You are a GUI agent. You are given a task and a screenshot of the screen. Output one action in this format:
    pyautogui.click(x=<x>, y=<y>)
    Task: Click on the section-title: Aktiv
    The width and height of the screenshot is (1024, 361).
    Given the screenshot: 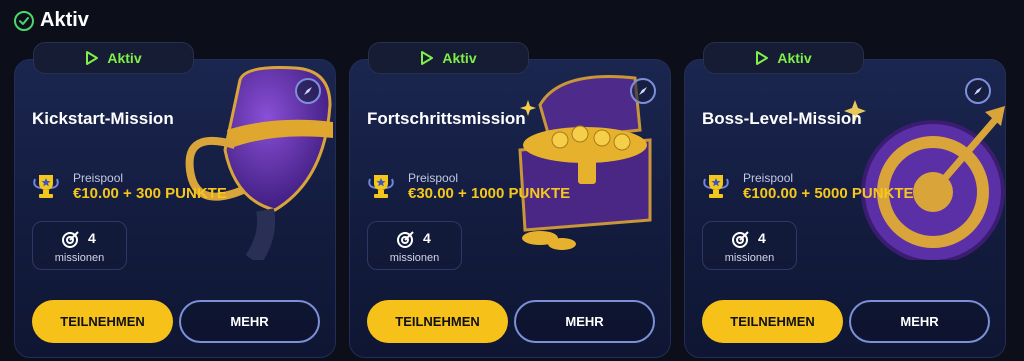 What is the action you would take?
    pyautogui.click(x=64, y=20)
    